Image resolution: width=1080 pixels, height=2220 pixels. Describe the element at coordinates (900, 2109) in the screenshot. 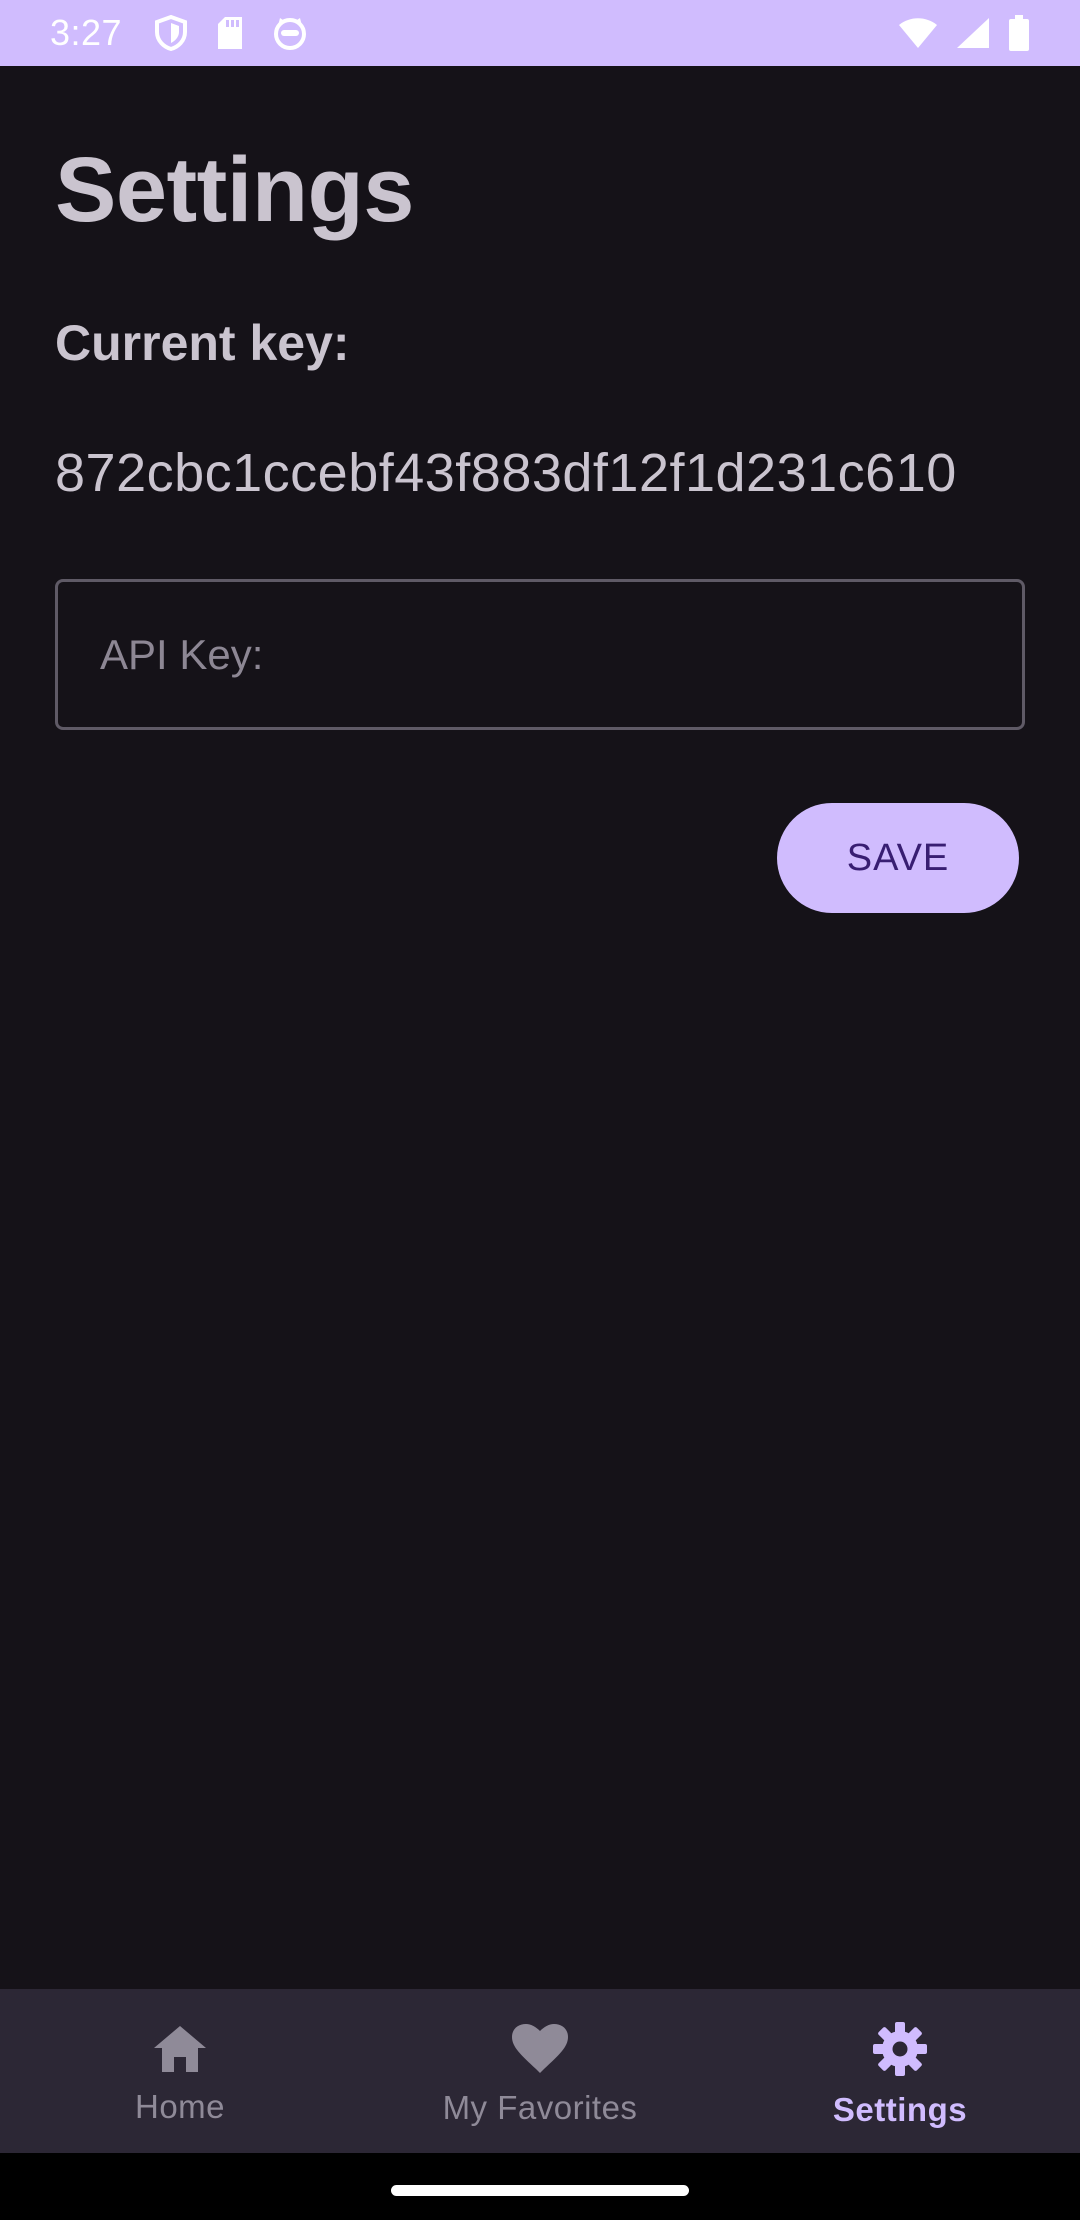

I see `nav-label-settings: Settings` at that location.